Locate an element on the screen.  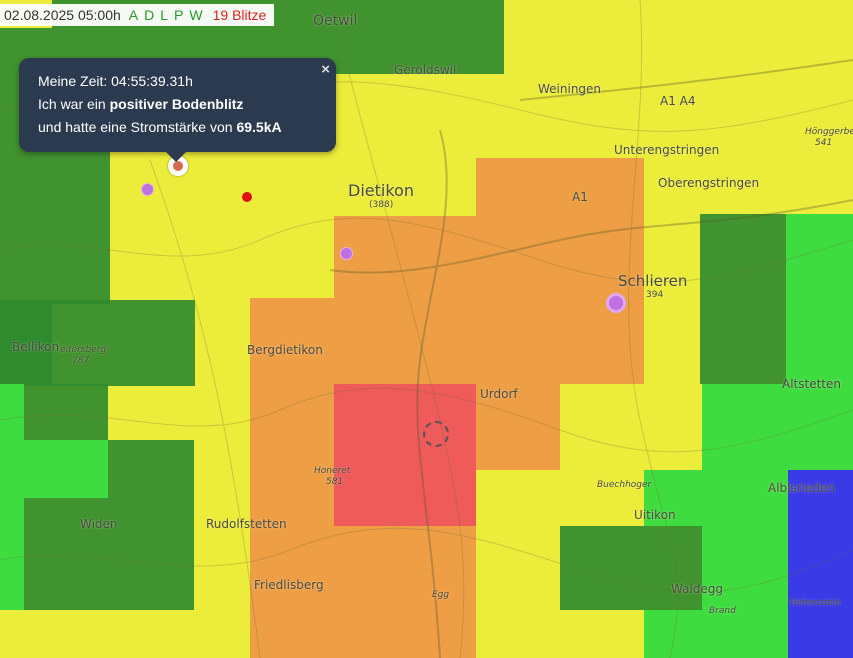
place-bellikon: Bellikon is located at coordinates (36, 347).